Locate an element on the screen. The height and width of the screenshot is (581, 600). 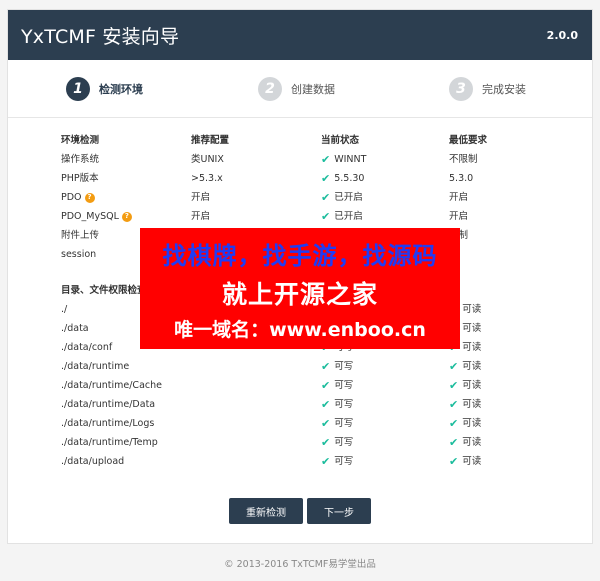
dir-path: ./data/conf is located at coordinates (87, 347).